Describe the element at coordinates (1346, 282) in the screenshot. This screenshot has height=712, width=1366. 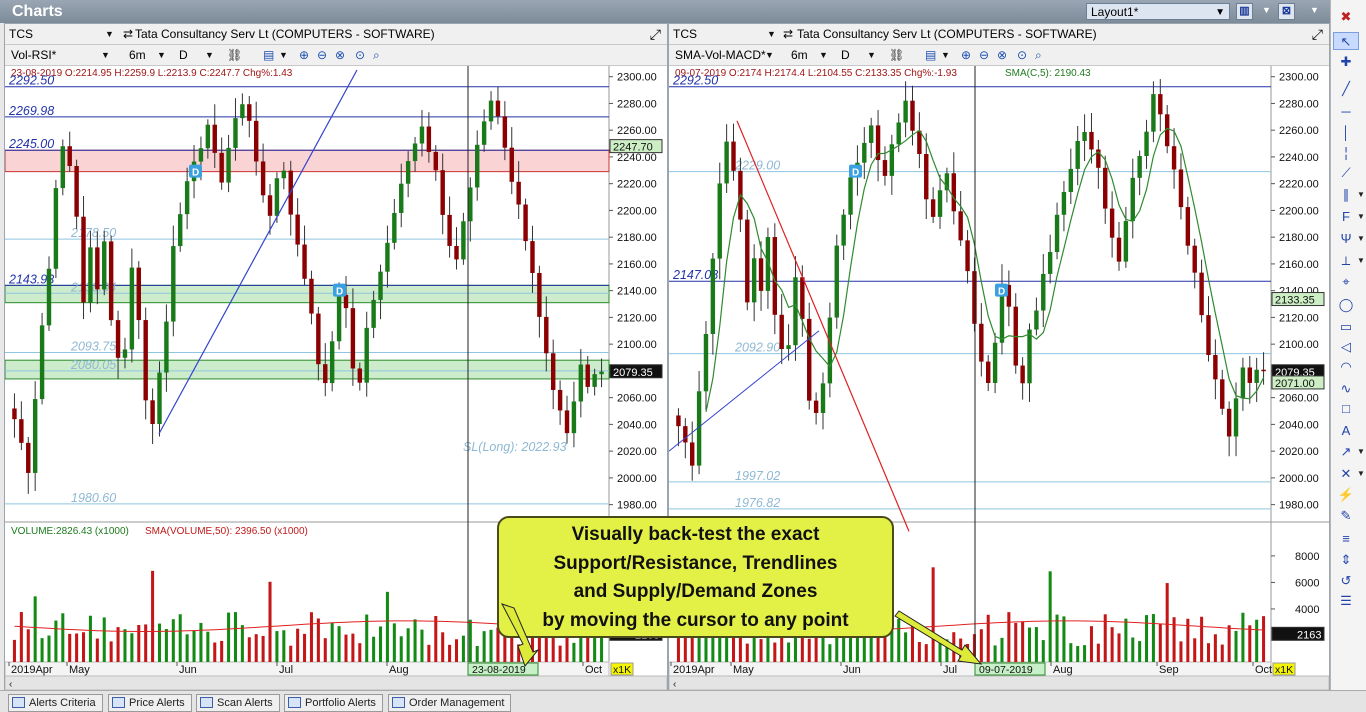
I see `gann-icon: ⌖` at that location.